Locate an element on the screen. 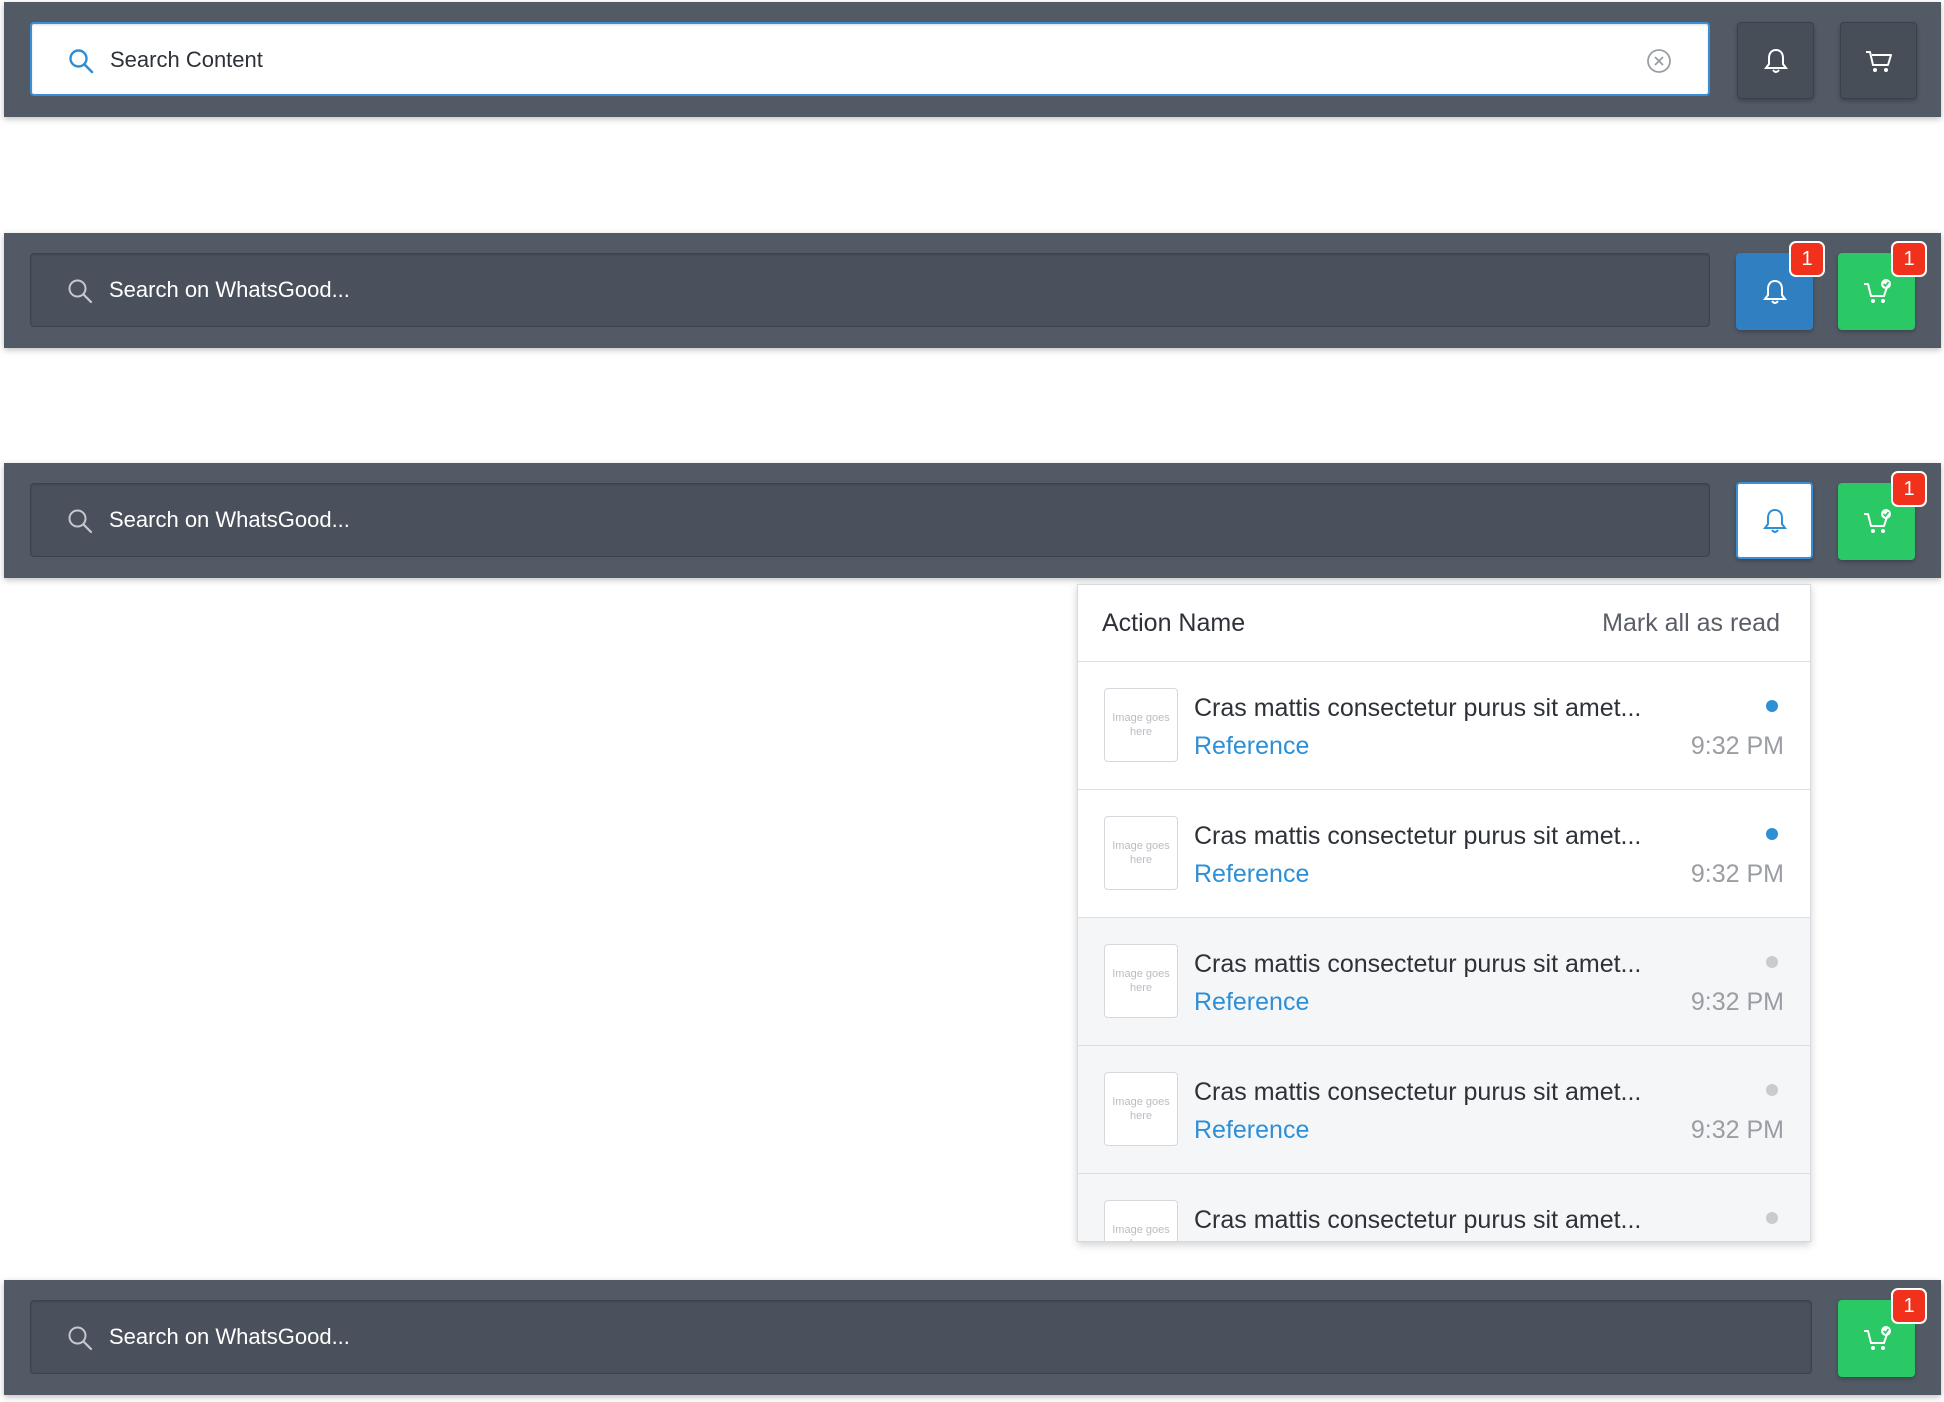 The height and width of the screenshot is (1402, 1944). clear-icon is located at coordinates (1659, 61).